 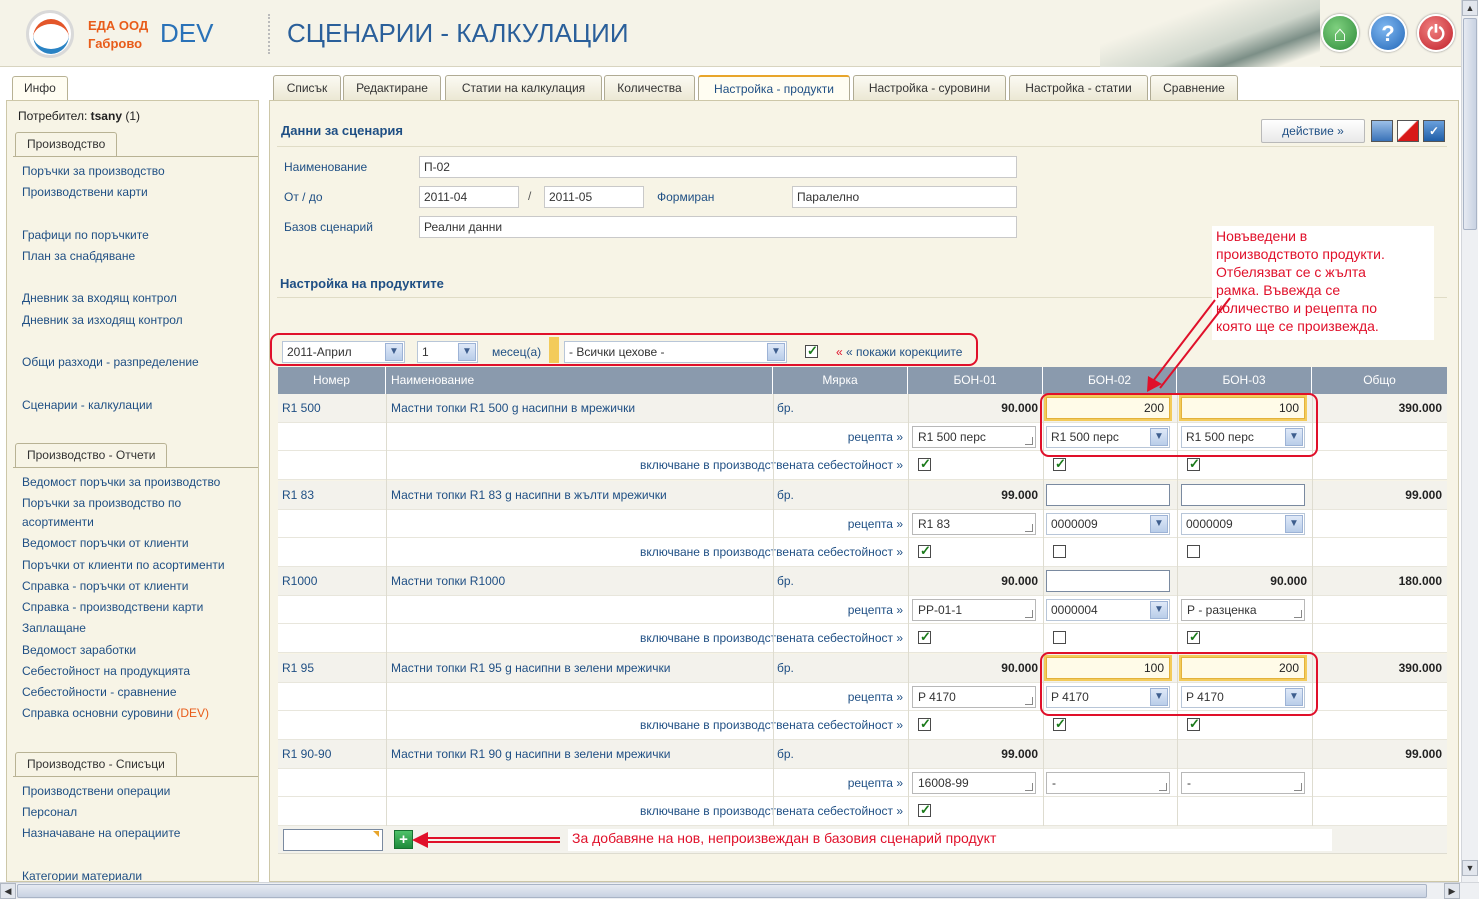 I want to click on scroll-right-icon: ▶, so click(x=1452, y=891).